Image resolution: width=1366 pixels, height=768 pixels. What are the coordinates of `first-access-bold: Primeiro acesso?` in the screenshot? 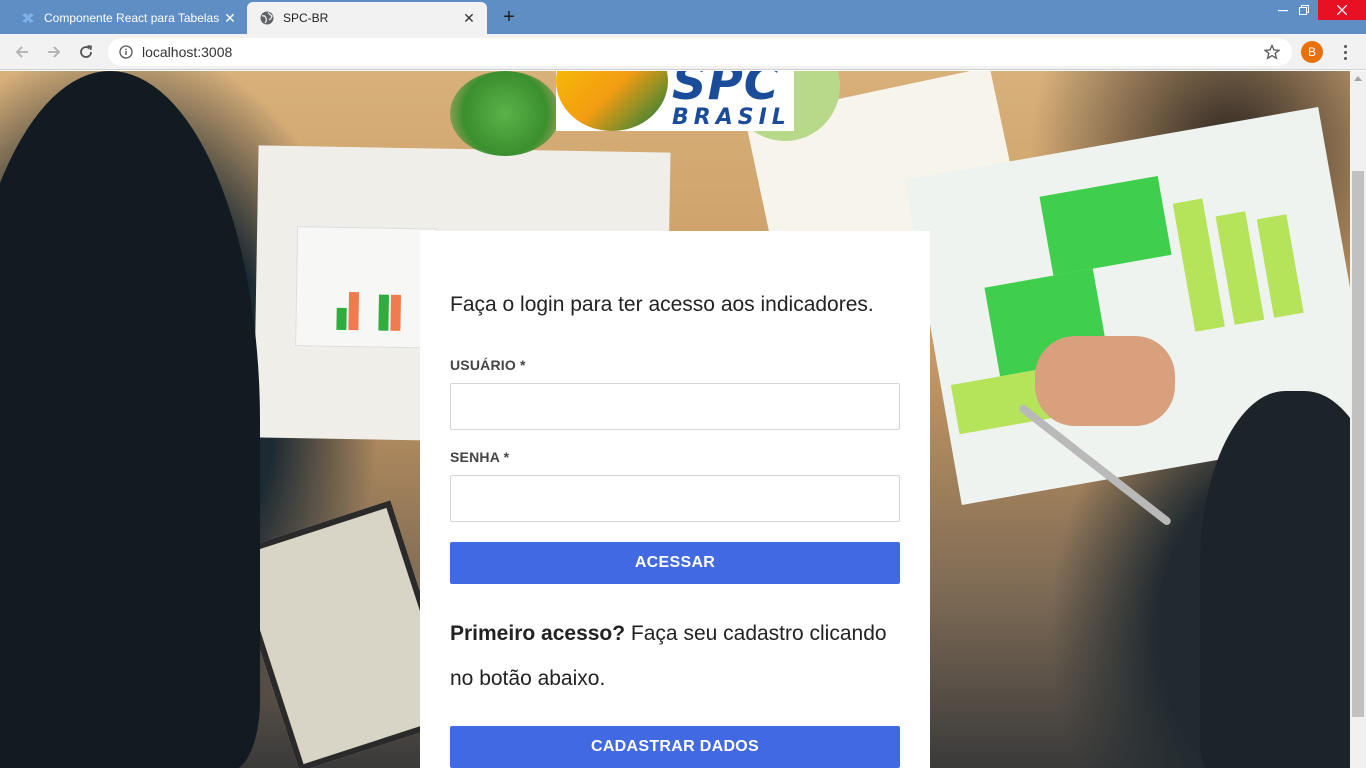 It's located at (538, 633).